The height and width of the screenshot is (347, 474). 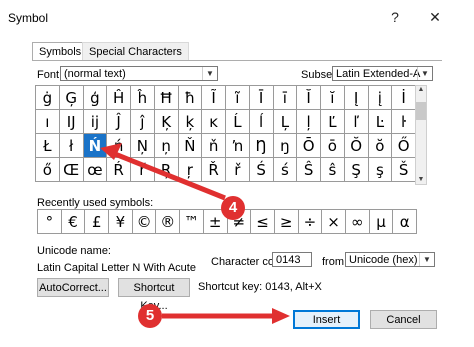 I want to click on step-4-badge: 4, so click(x=233, y=208).